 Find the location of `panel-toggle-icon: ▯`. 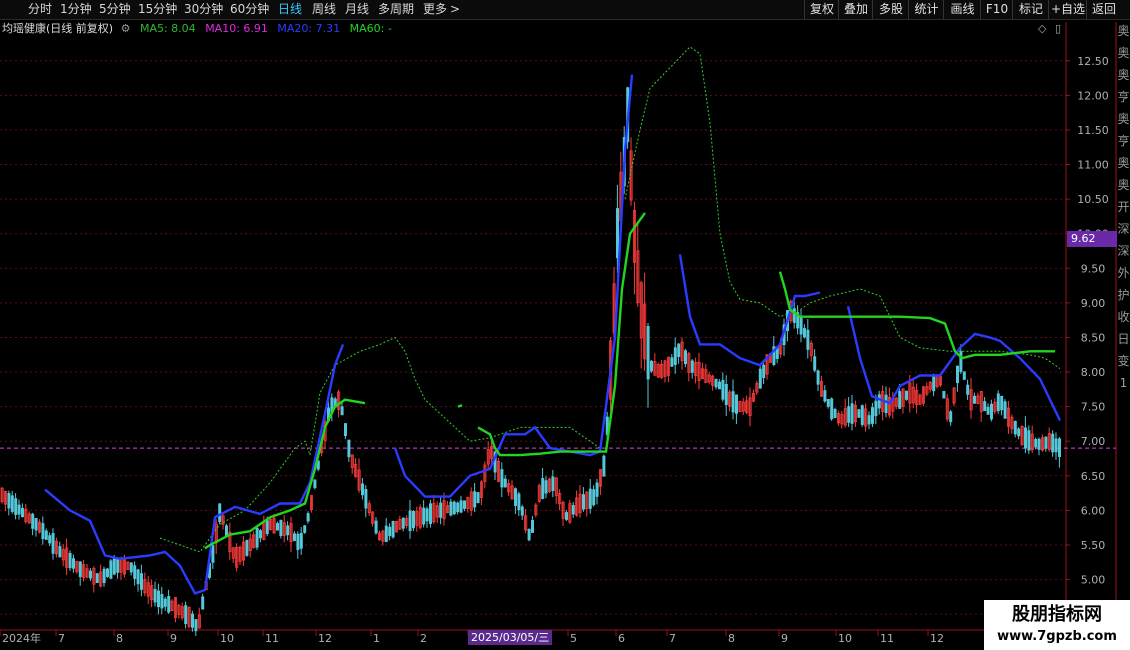

panel-toggle-icon: ▯ is located at coordinates (1058, 28).